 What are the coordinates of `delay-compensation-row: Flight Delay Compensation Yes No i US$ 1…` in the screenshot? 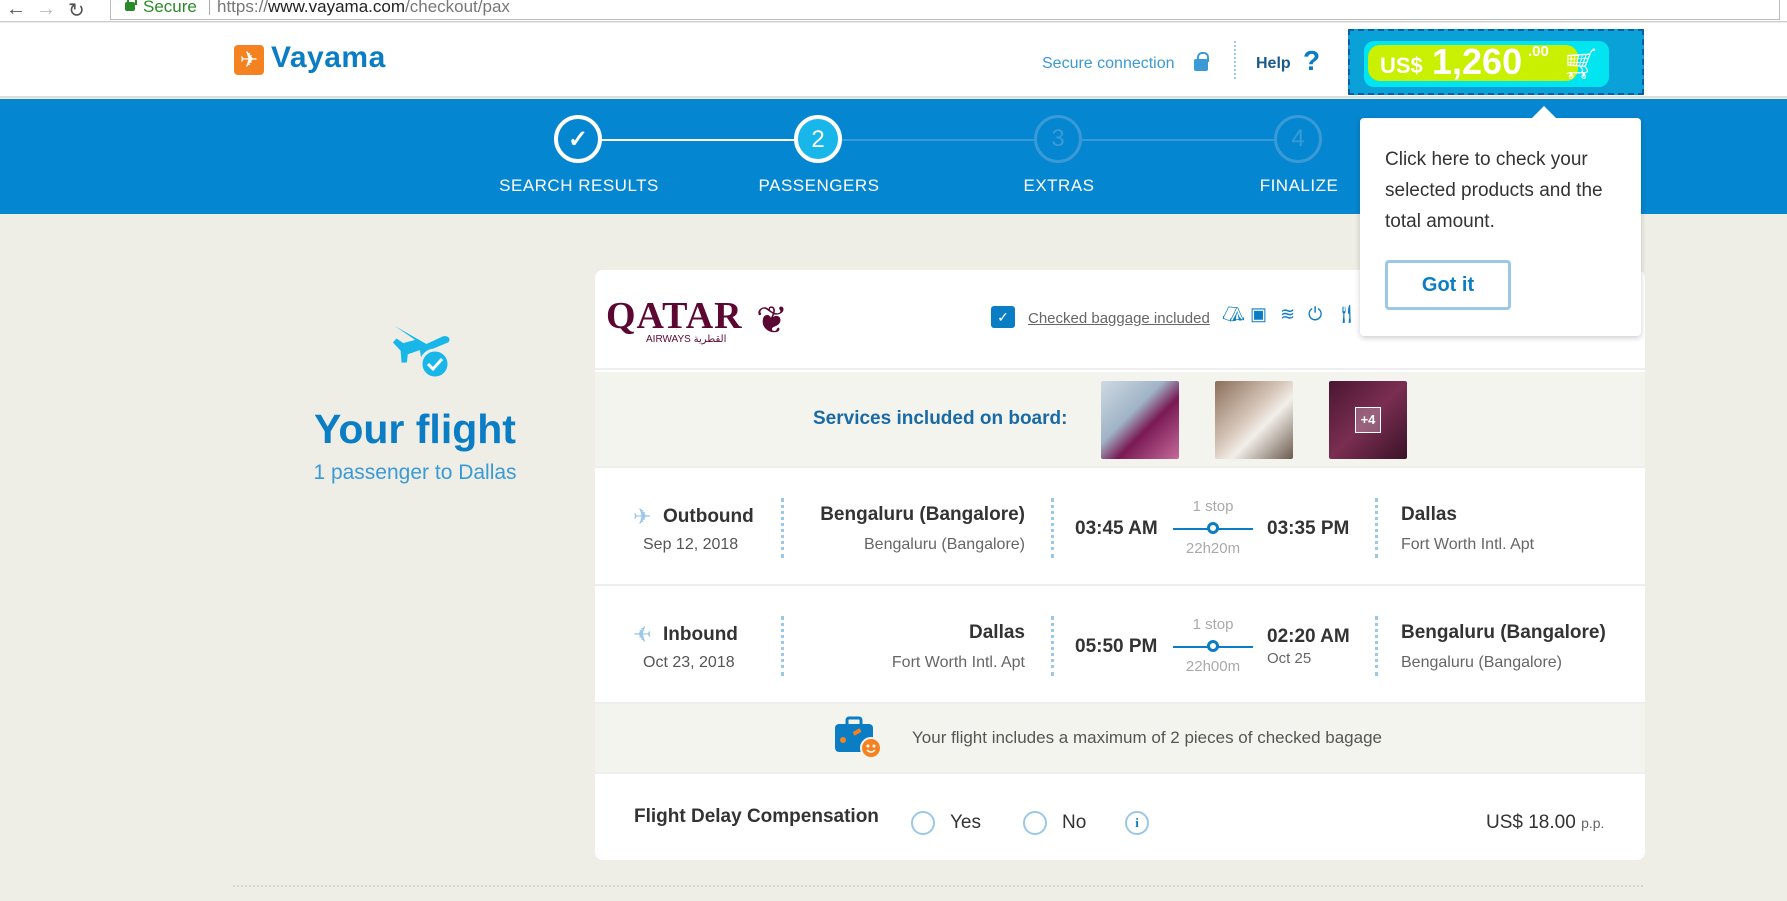 It's located at (1120, 818).